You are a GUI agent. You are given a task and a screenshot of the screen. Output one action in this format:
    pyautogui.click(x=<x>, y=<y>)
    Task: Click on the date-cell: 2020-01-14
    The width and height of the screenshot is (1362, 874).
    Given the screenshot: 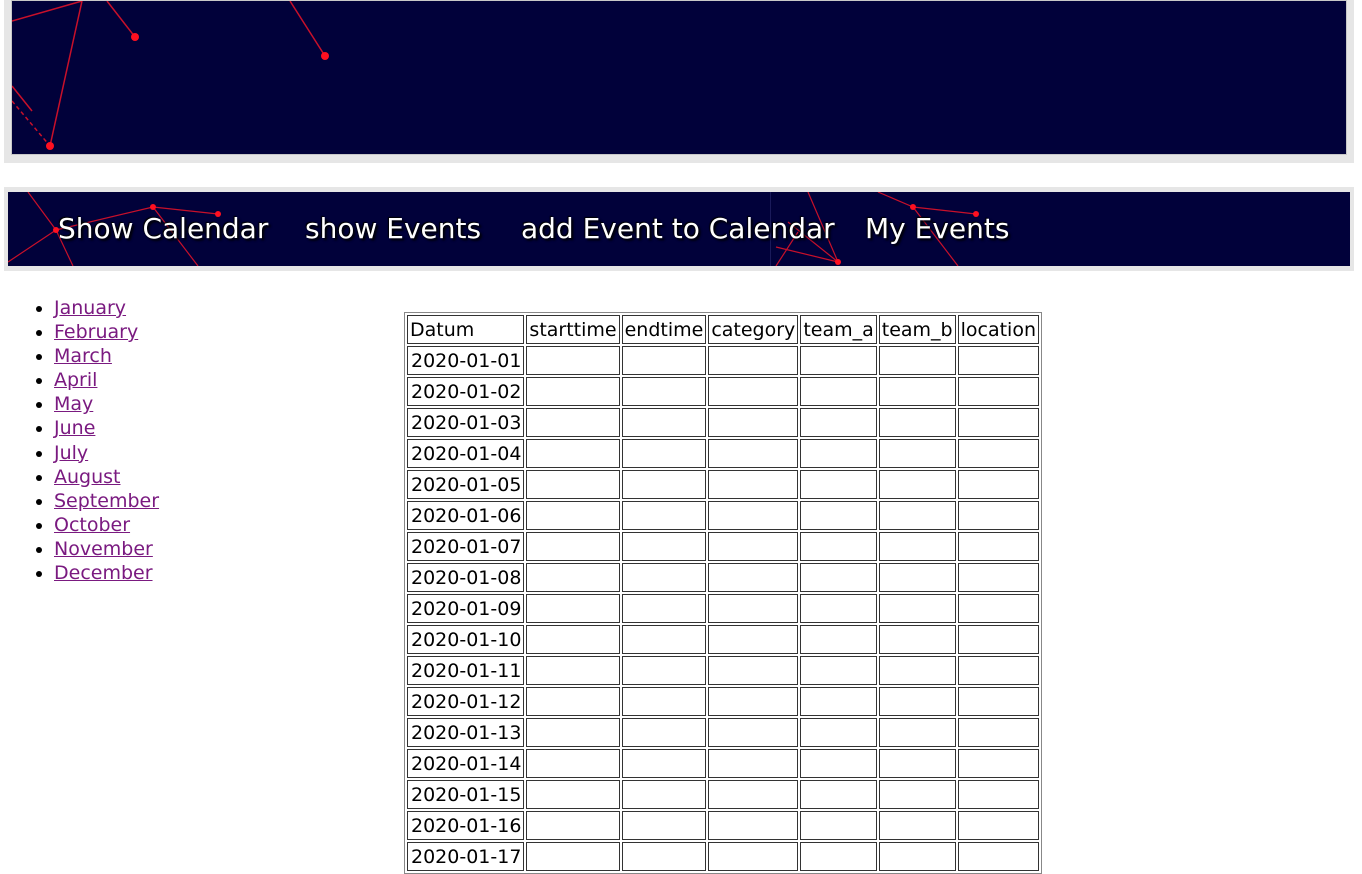 What is the action you would take?
    pyautogui.click(x=466, y=763)
    